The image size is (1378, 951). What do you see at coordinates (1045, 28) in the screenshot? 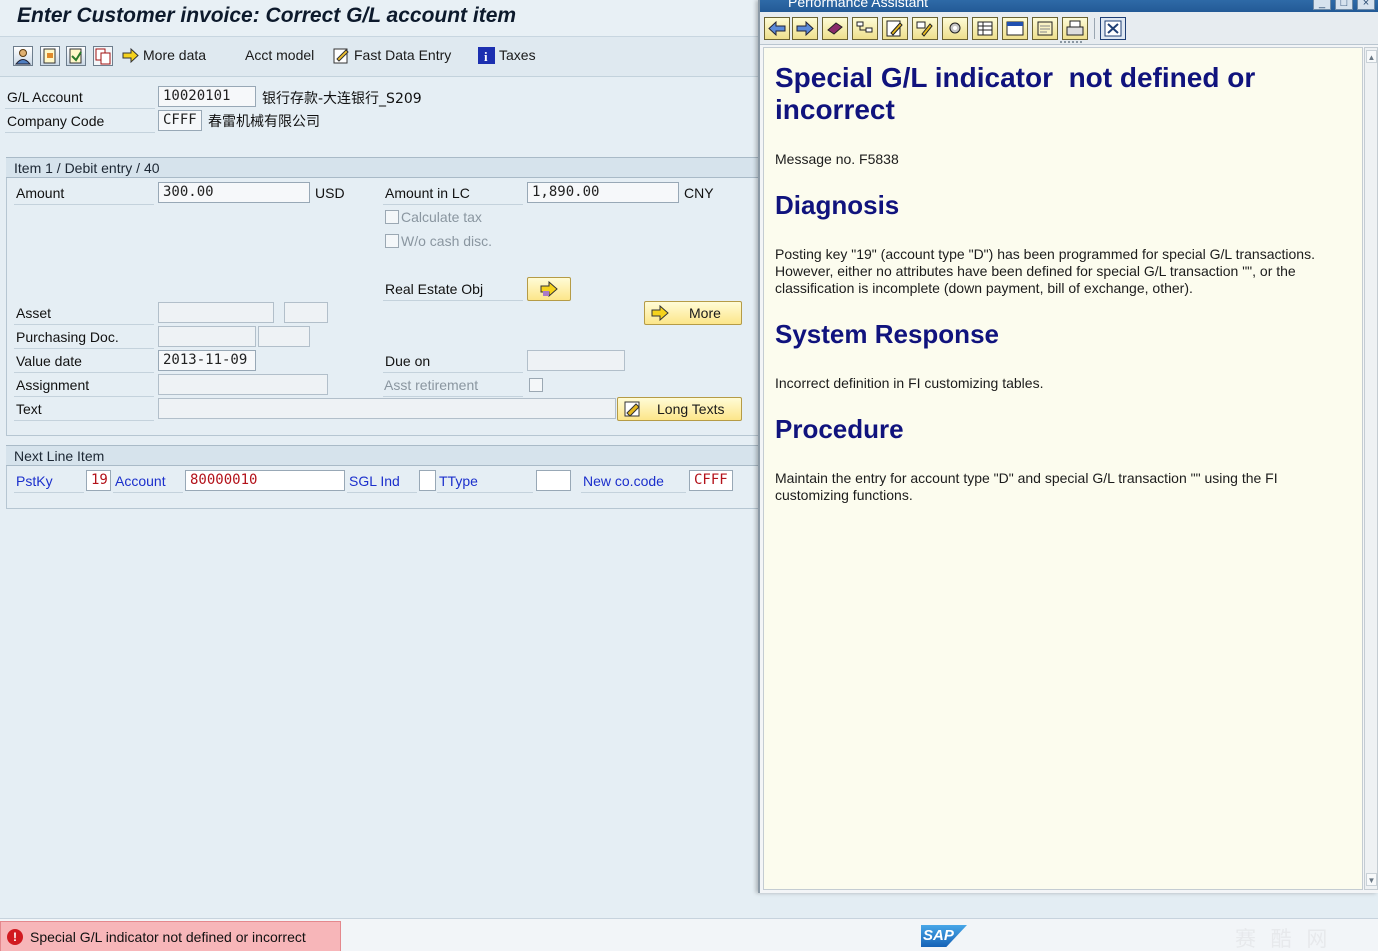
I see `sticky-note-icon` at bounding box center [1045, 28].